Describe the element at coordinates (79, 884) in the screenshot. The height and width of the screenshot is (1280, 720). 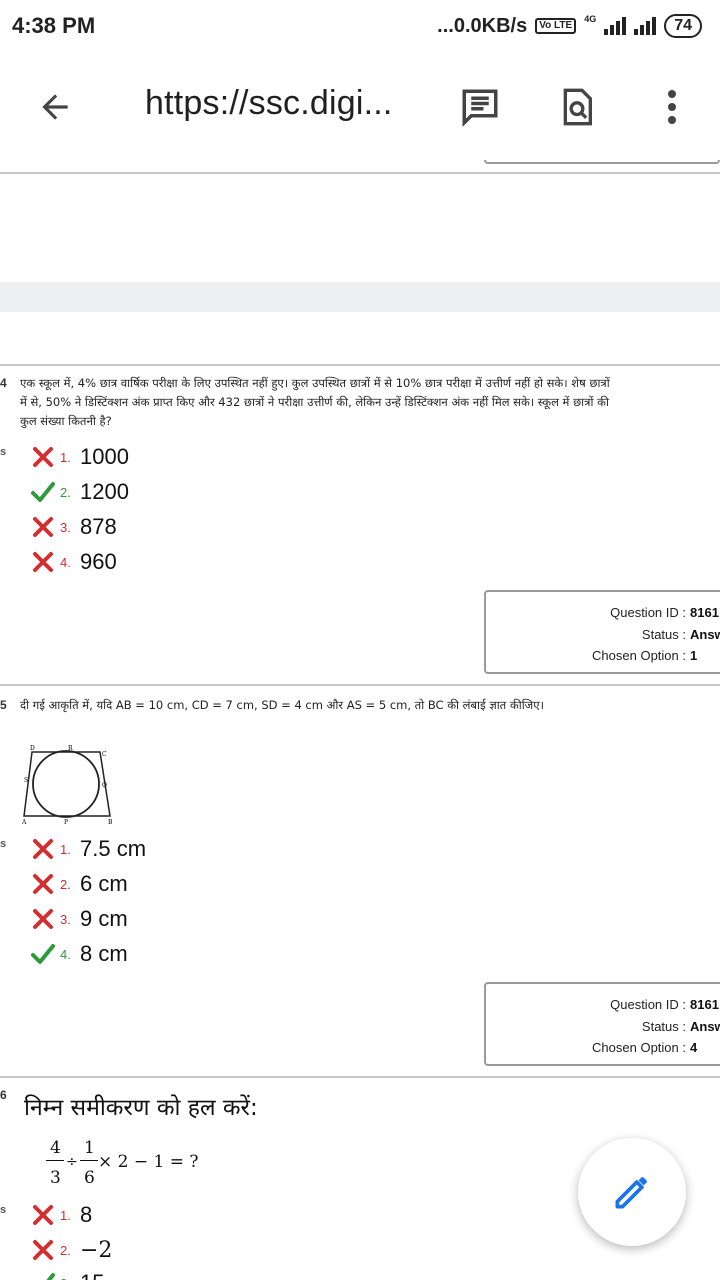
I see `option-row: 2. 6 cm` at that location.